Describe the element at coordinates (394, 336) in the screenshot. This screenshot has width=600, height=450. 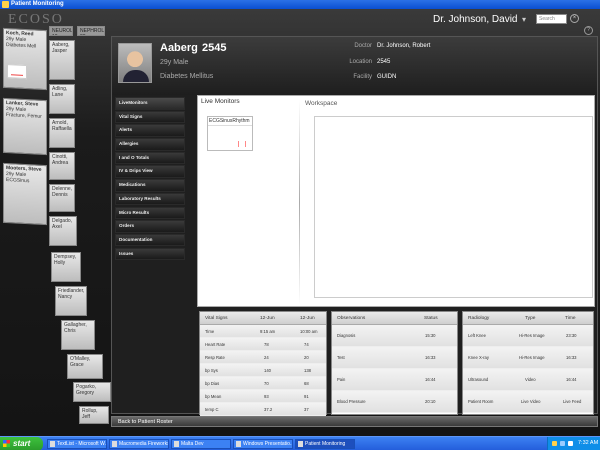
I see `table-row: Diagnosis 15:30` at that location.